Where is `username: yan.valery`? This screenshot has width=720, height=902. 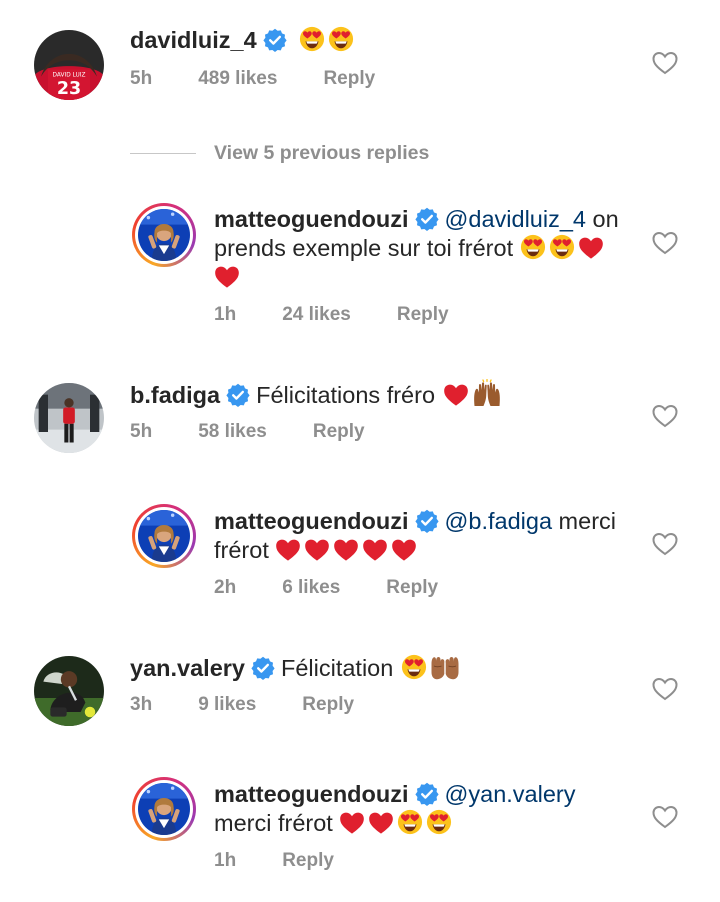
username: yan.valery is located at coordinates (187, 668).